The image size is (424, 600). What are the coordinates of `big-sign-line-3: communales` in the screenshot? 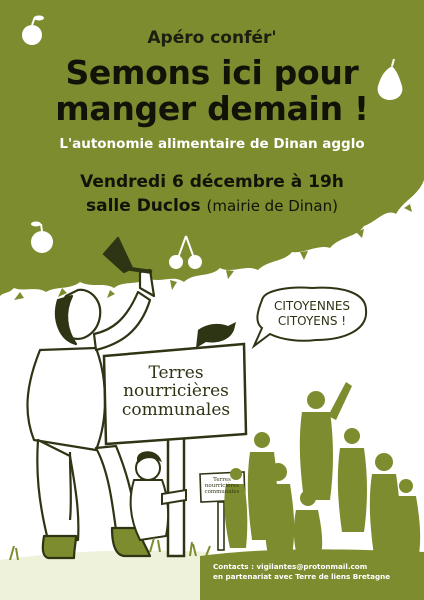 It's located at (176, 409).